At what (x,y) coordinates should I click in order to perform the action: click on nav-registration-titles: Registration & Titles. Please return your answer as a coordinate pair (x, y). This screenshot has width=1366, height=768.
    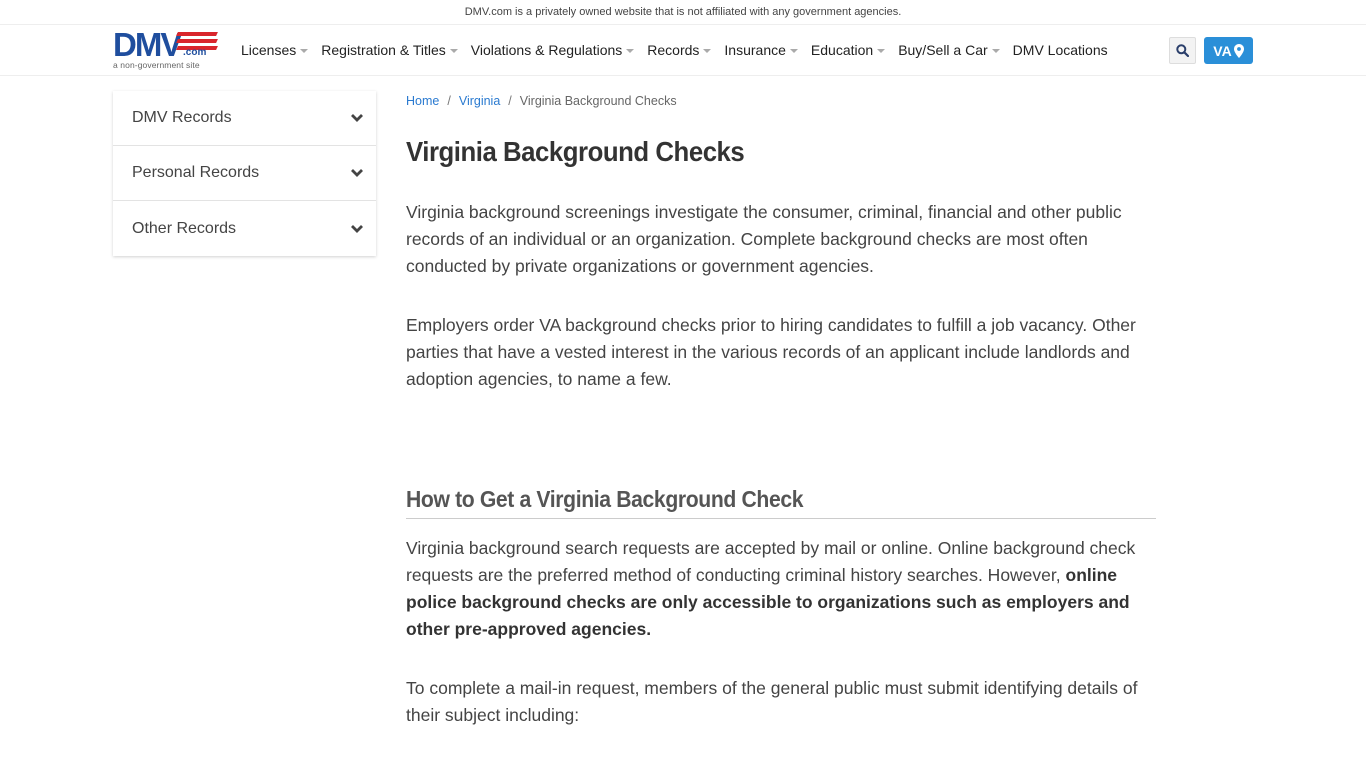
    Looking at the image, I should click on (389, 50).